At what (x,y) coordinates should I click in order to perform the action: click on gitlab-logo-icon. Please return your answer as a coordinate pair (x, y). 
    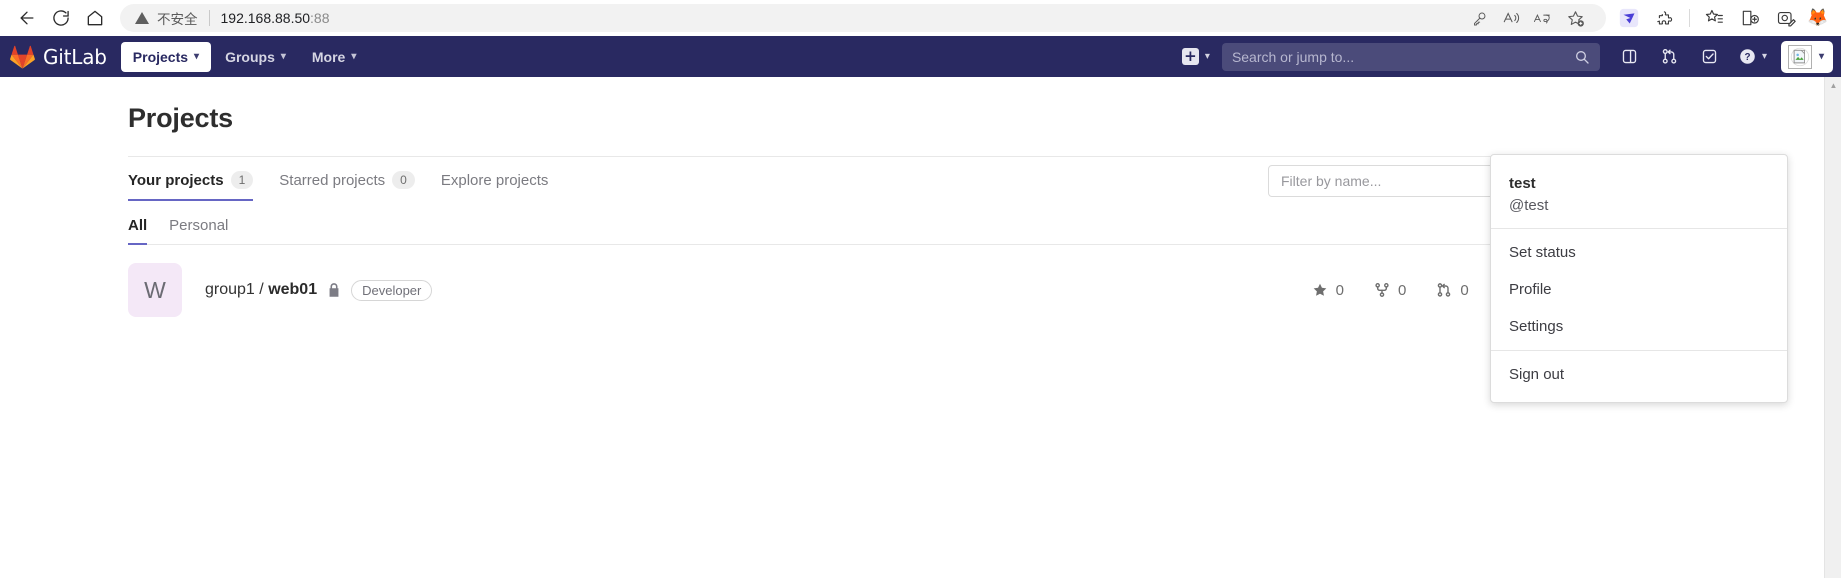
    Looking at the image, I should click on (22, 57).